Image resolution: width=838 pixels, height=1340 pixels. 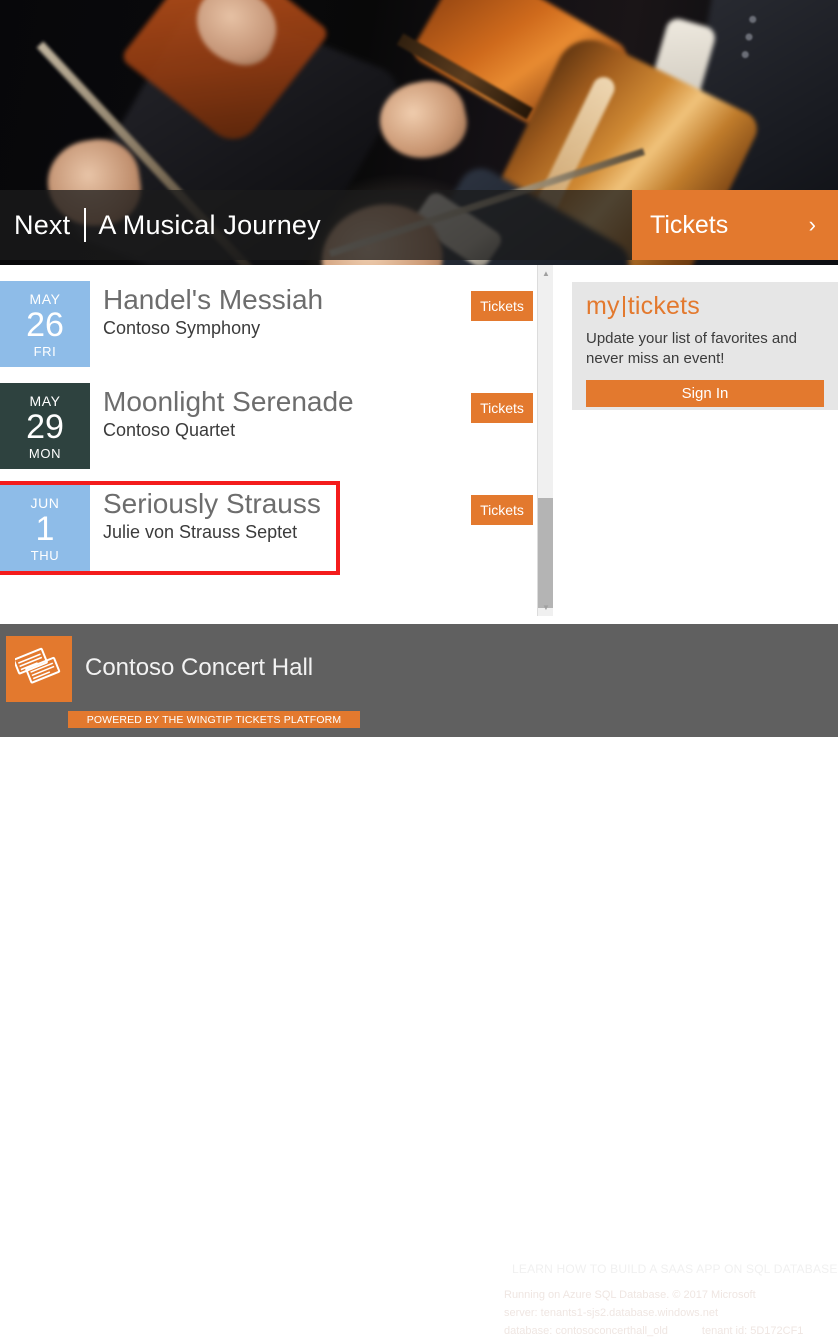 I want to click on events-scrollbar: ▲ ▼, so click(x=545, y=440).